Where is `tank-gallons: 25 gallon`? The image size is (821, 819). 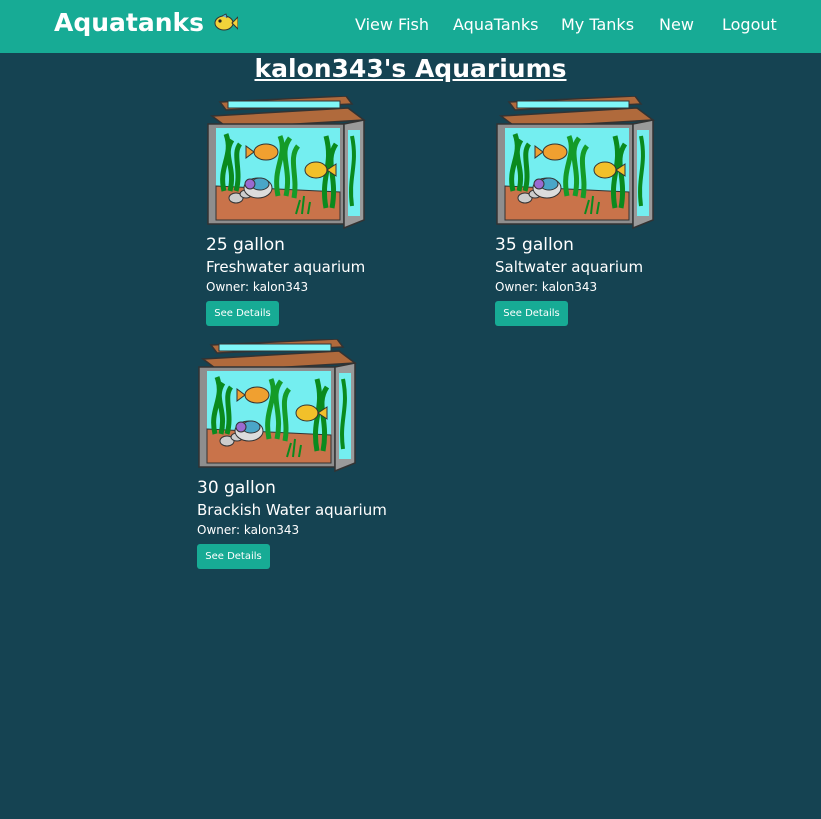
tank-gallons: 25 gallon is located at coordinates (245, 245).